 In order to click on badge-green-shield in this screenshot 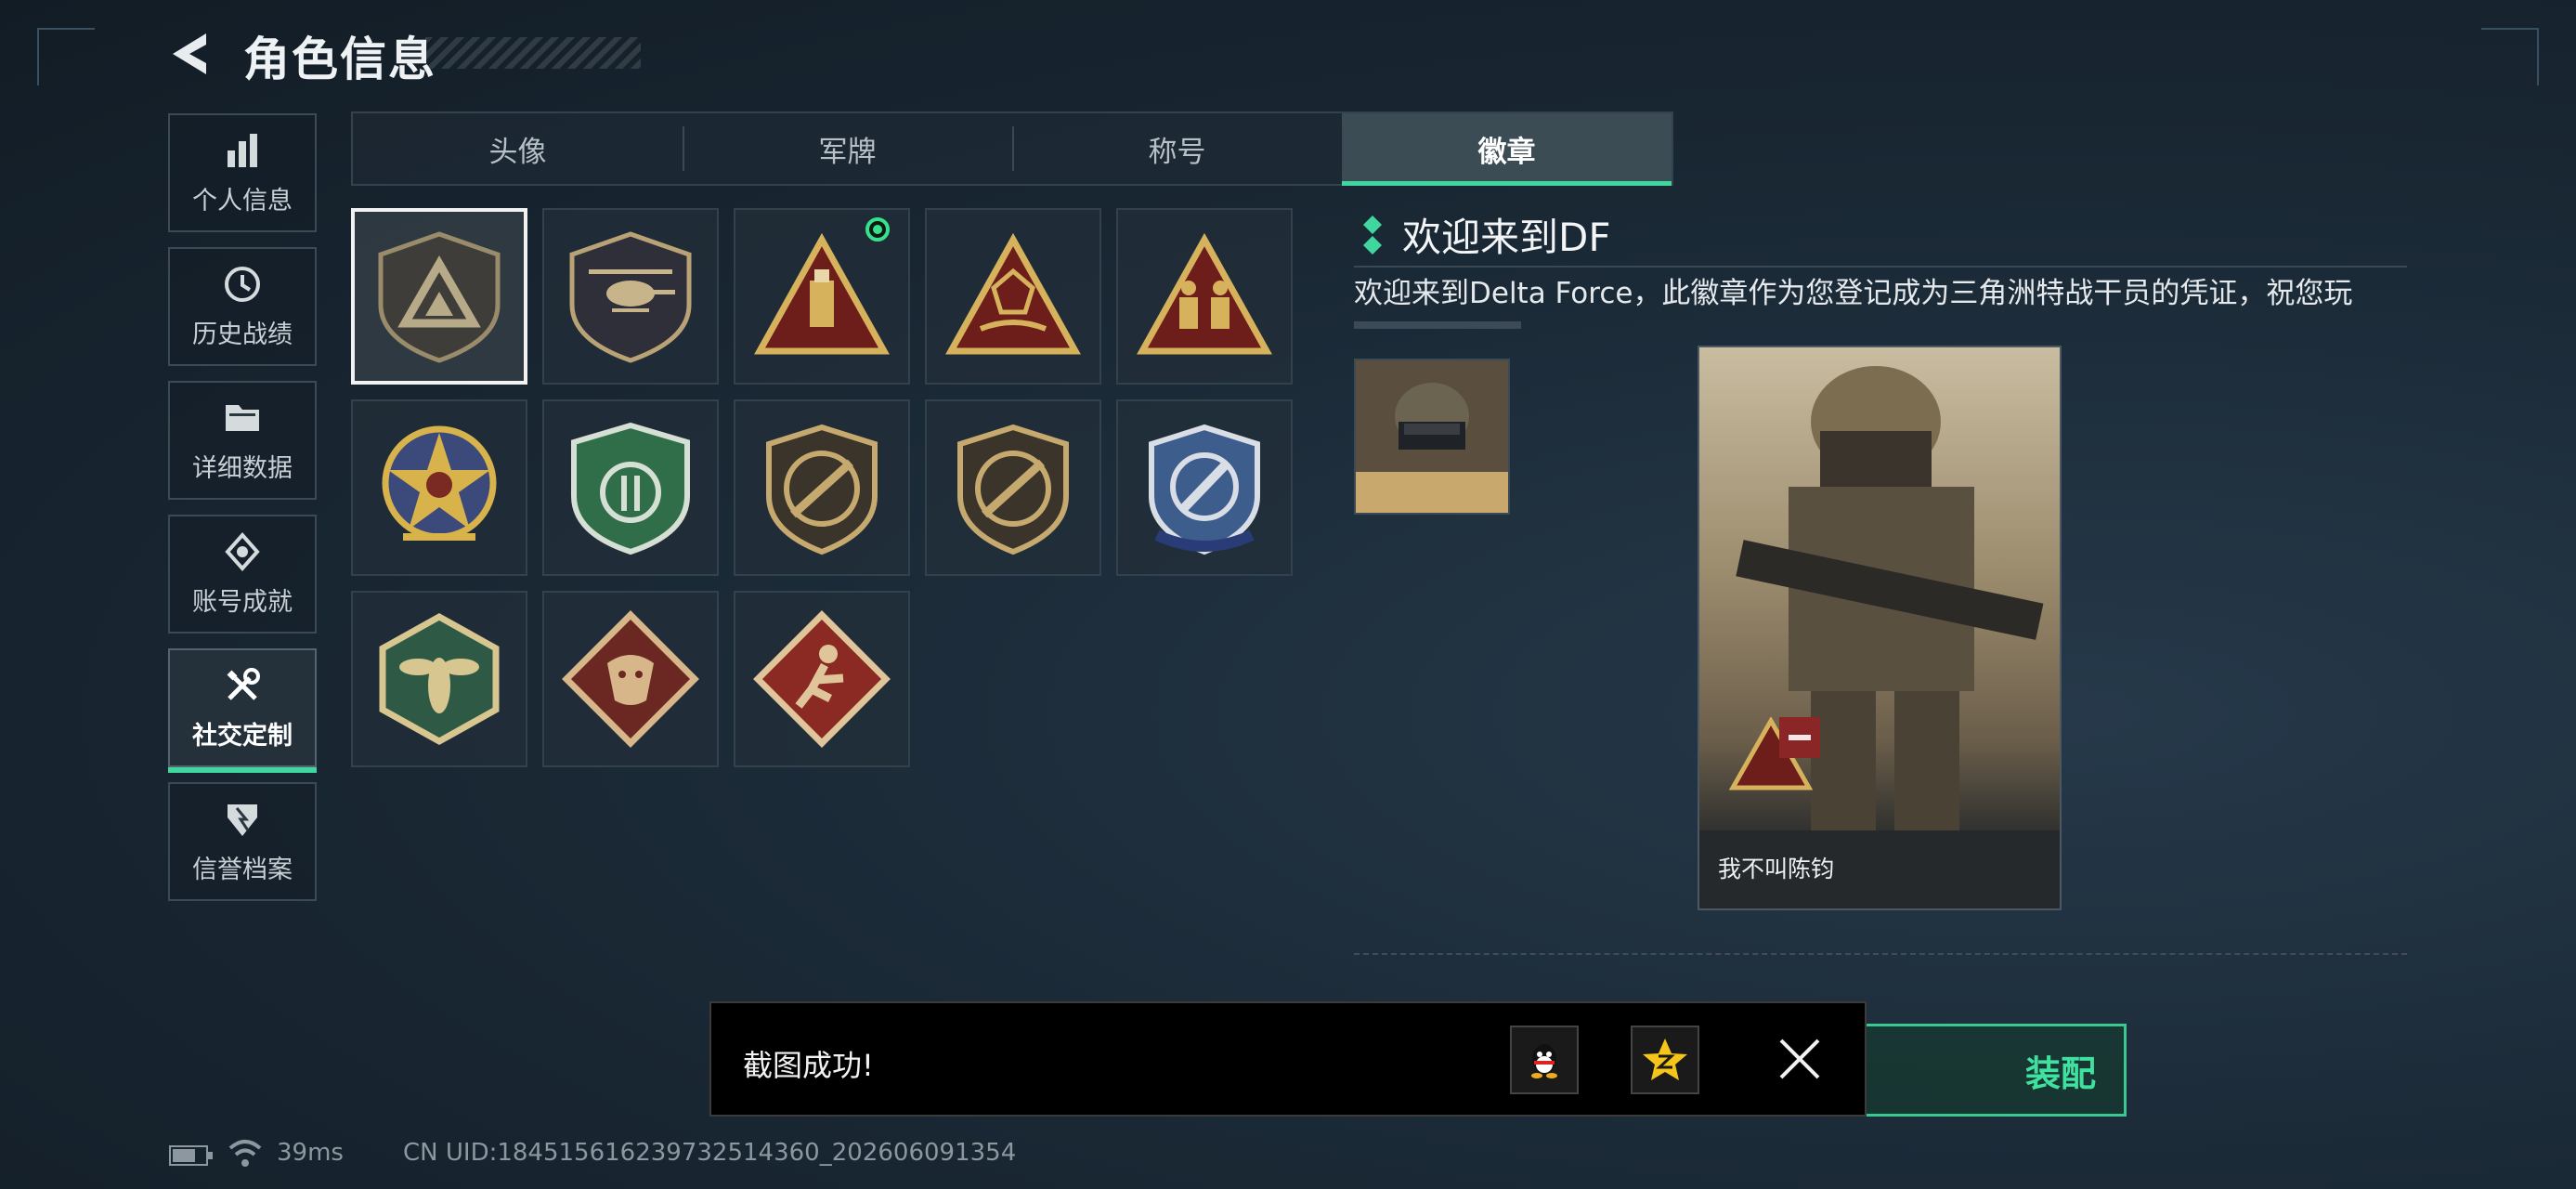, I will do `click(630, 487)`.